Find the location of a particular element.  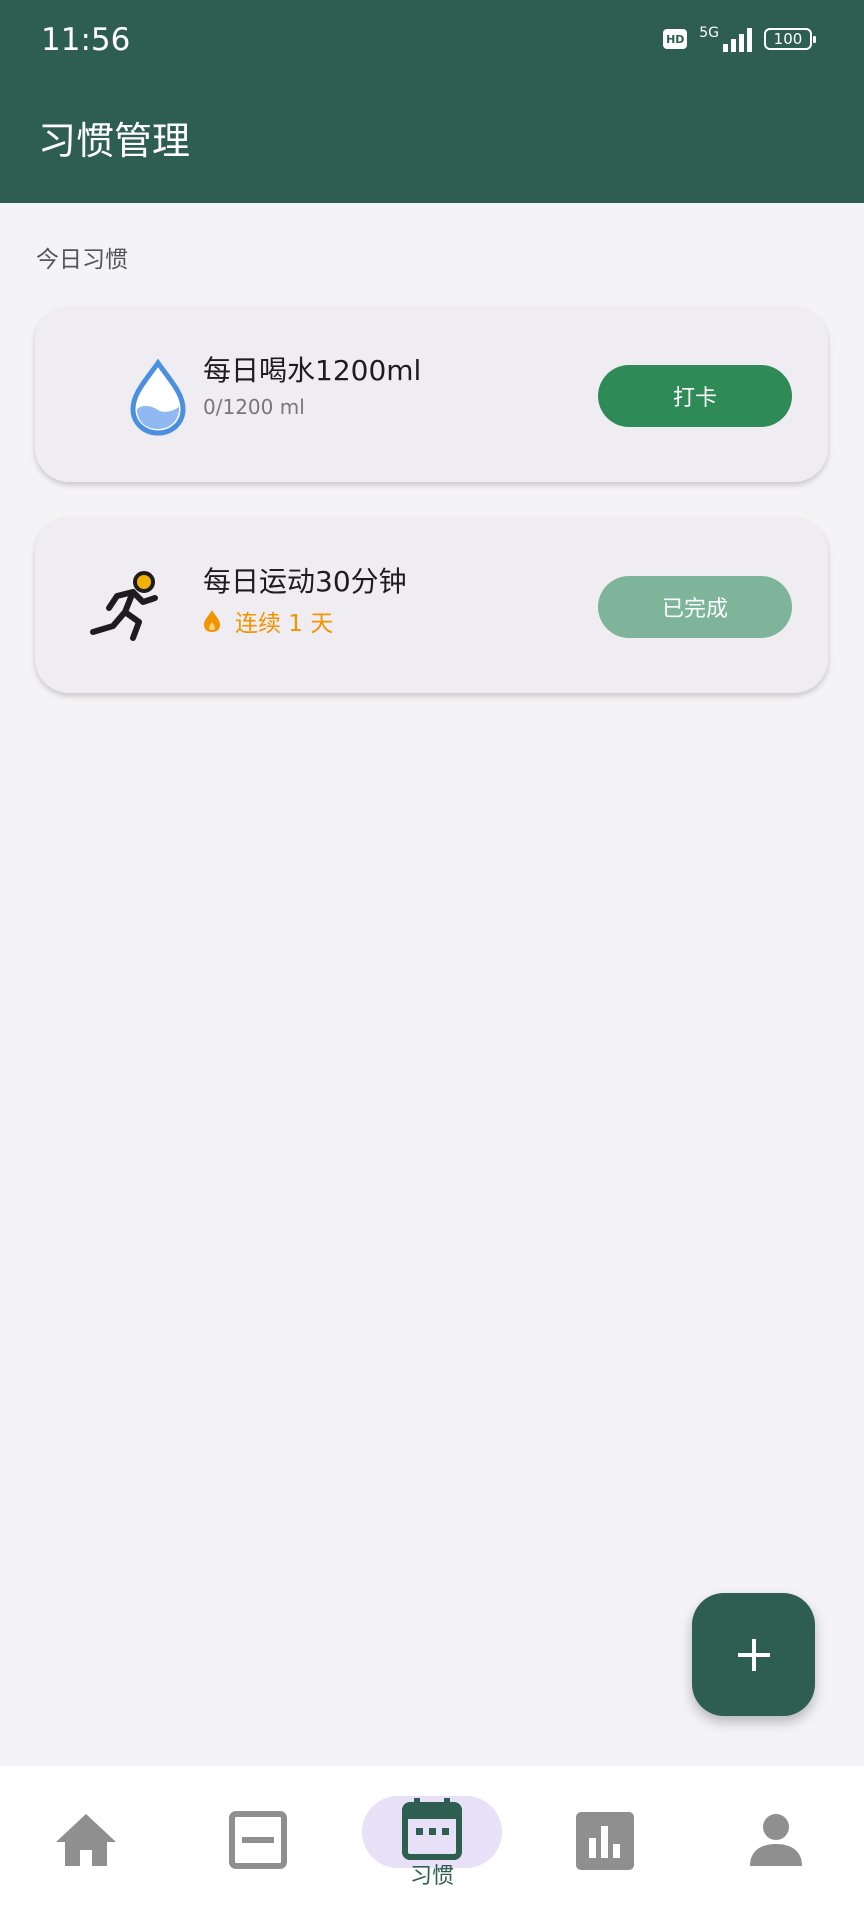

app-bar: 11:56 HD 5G 100 习惯管理 is located at coordinates (432, 101).